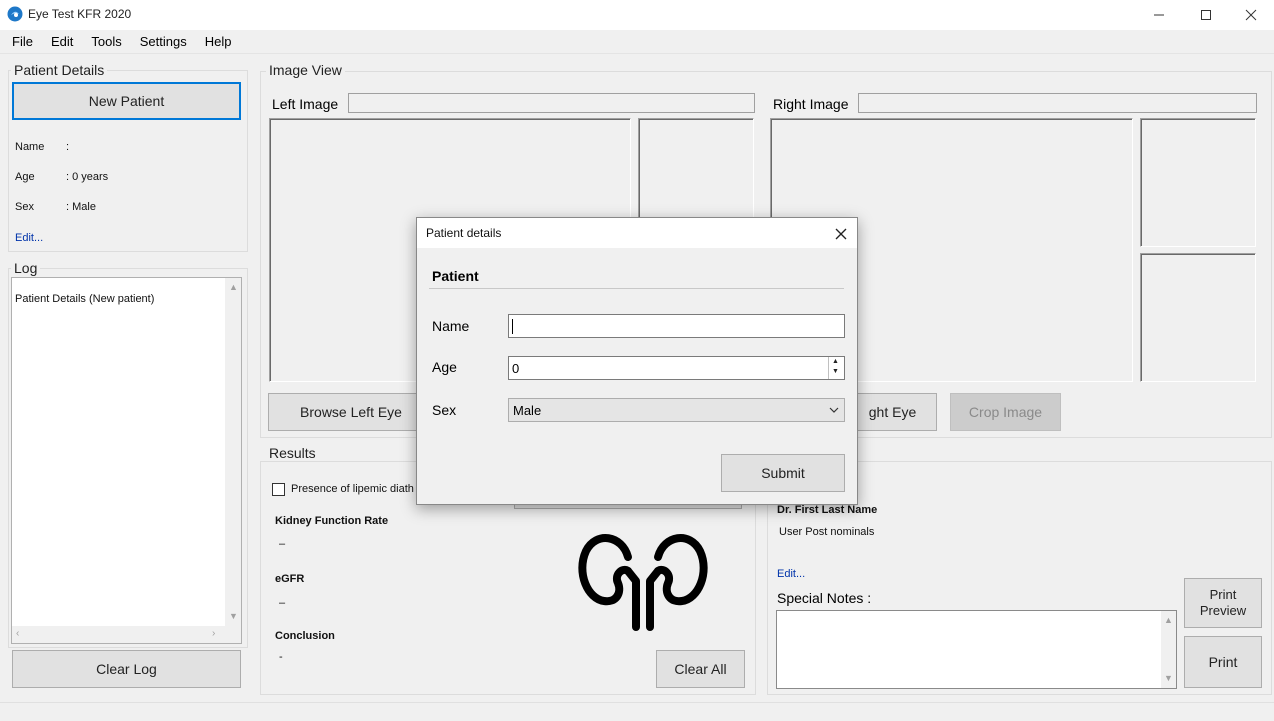  Describe the element at coordinates (290, 579) in the screenshot. I see `egfr-label: eGFR` at that location.